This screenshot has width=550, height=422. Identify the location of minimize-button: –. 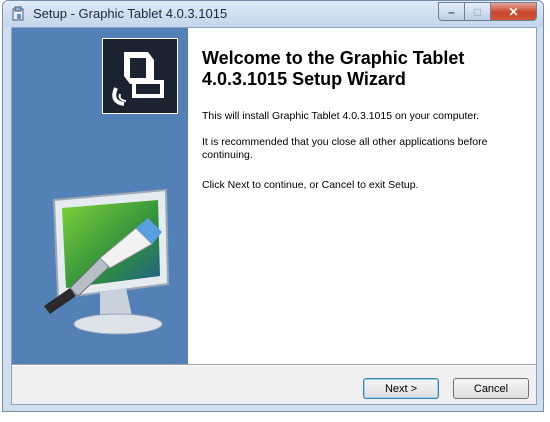
(451, 11).